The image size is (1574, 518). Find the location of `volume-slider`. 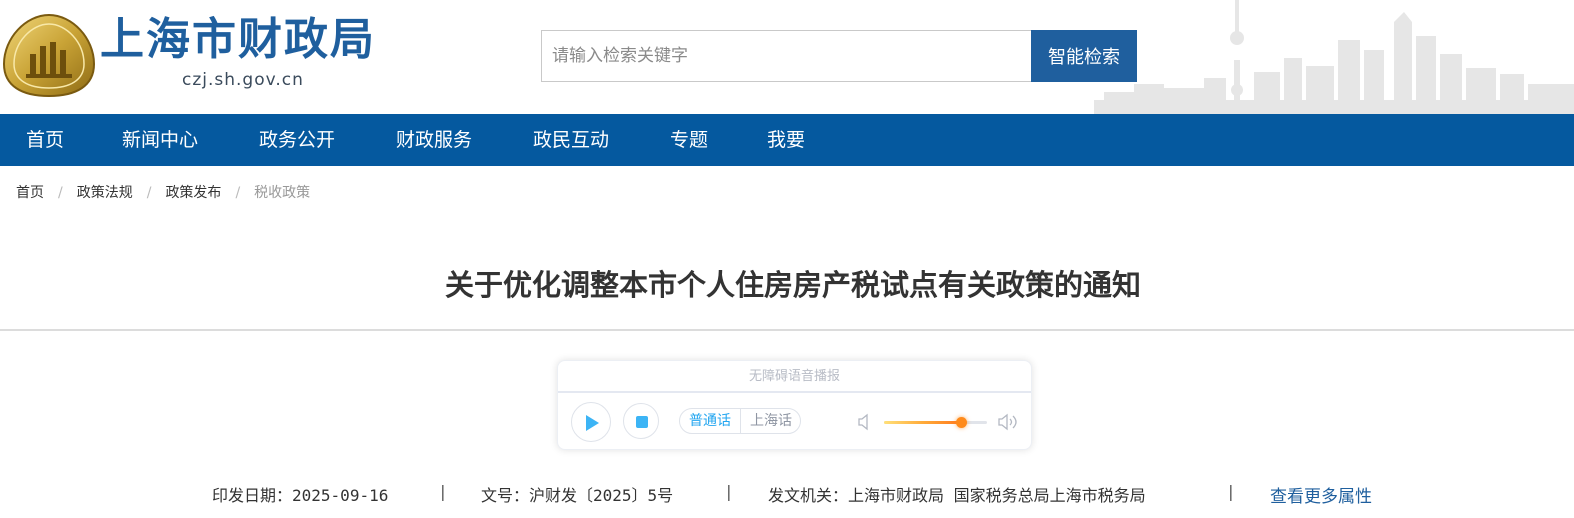

volume-slider is located at coordinates (935, 422).